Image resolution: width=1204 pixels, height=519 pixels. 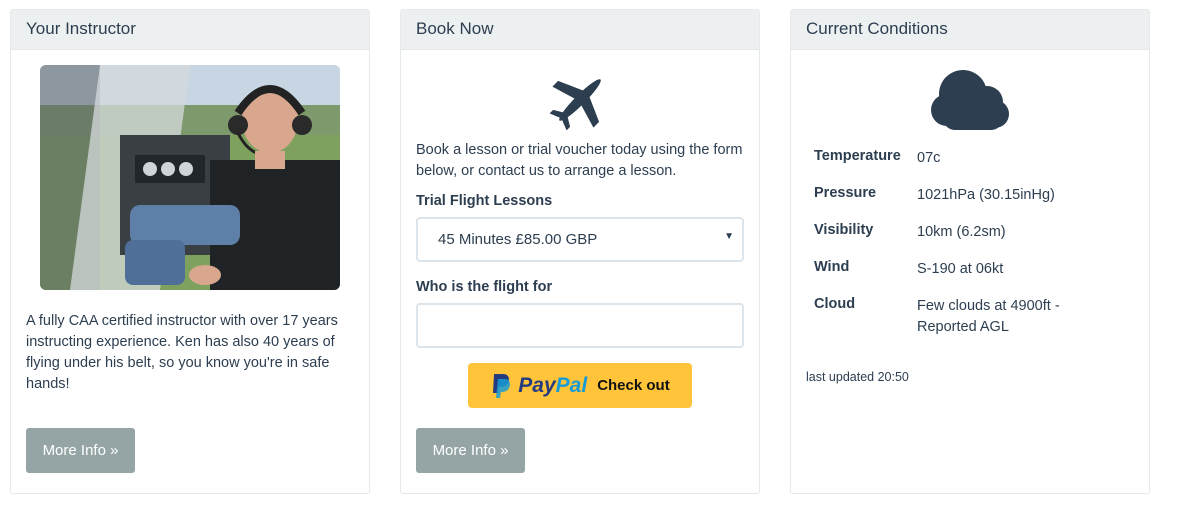 I want to click on lessons-select: 45 Minutes £85.00 GBP ▼, so click(x=580, y=239).